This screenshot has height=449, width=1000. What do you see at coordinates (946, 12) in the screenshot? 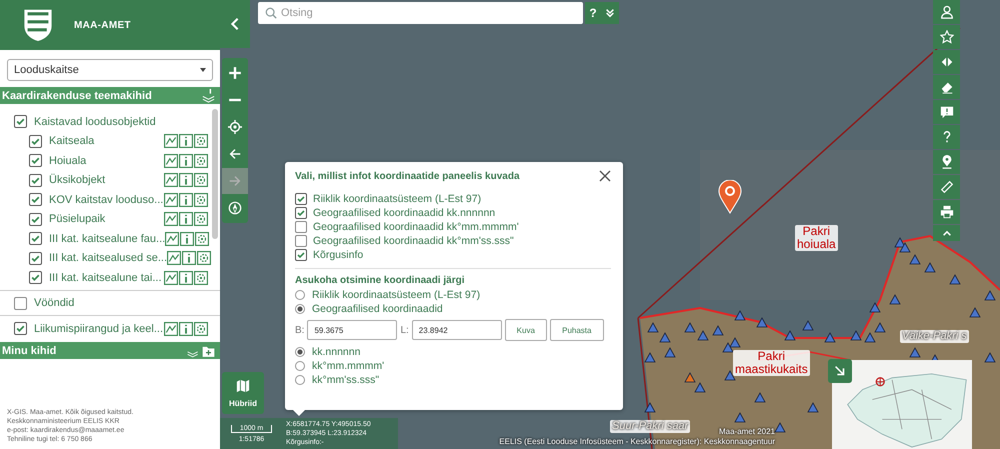
I see `user-button` at bounding box center [946, 12].